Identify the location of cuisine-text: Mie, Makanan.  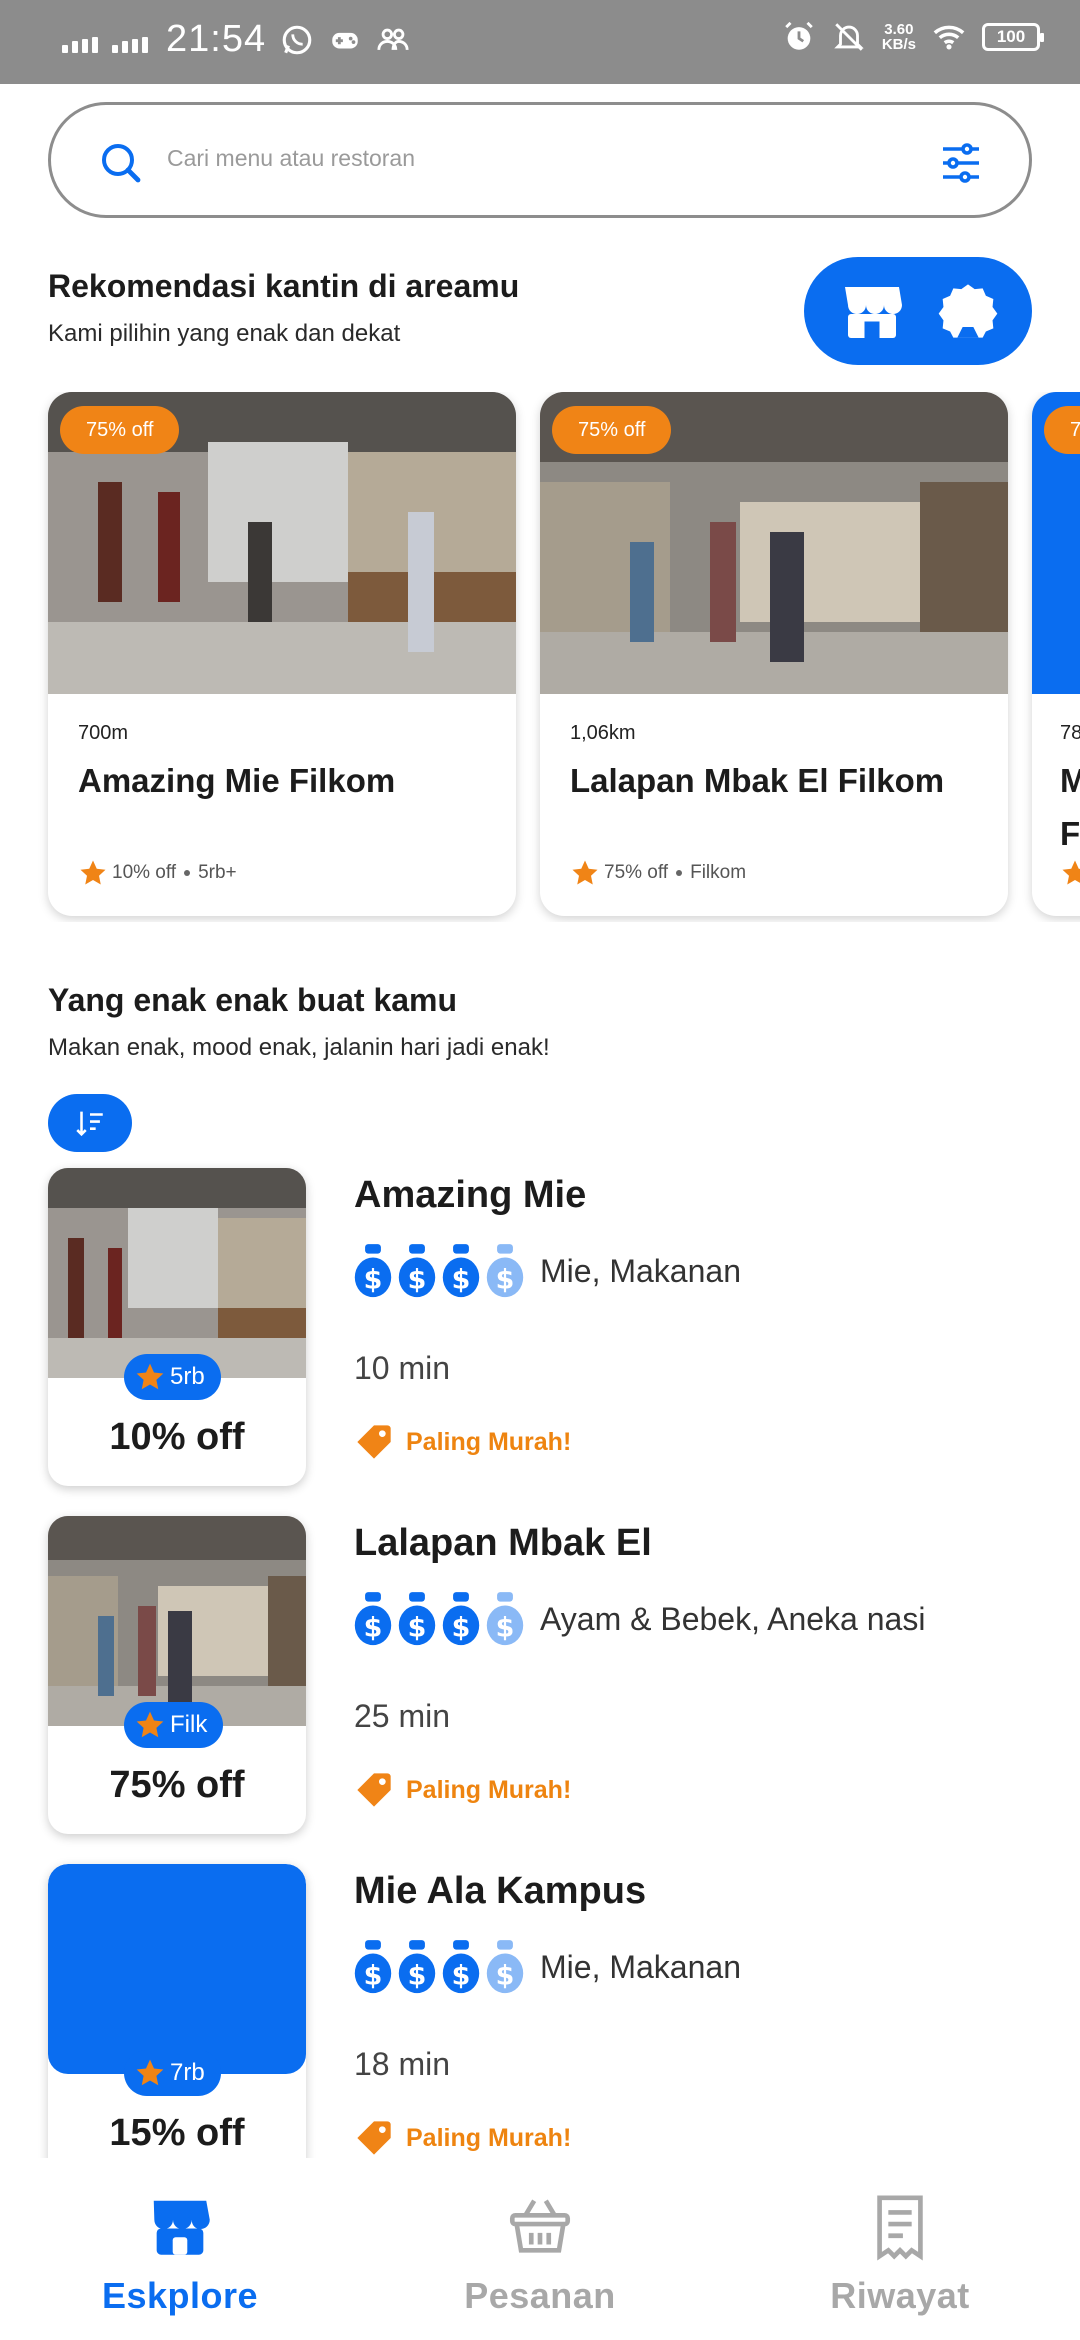
(640, 1270).